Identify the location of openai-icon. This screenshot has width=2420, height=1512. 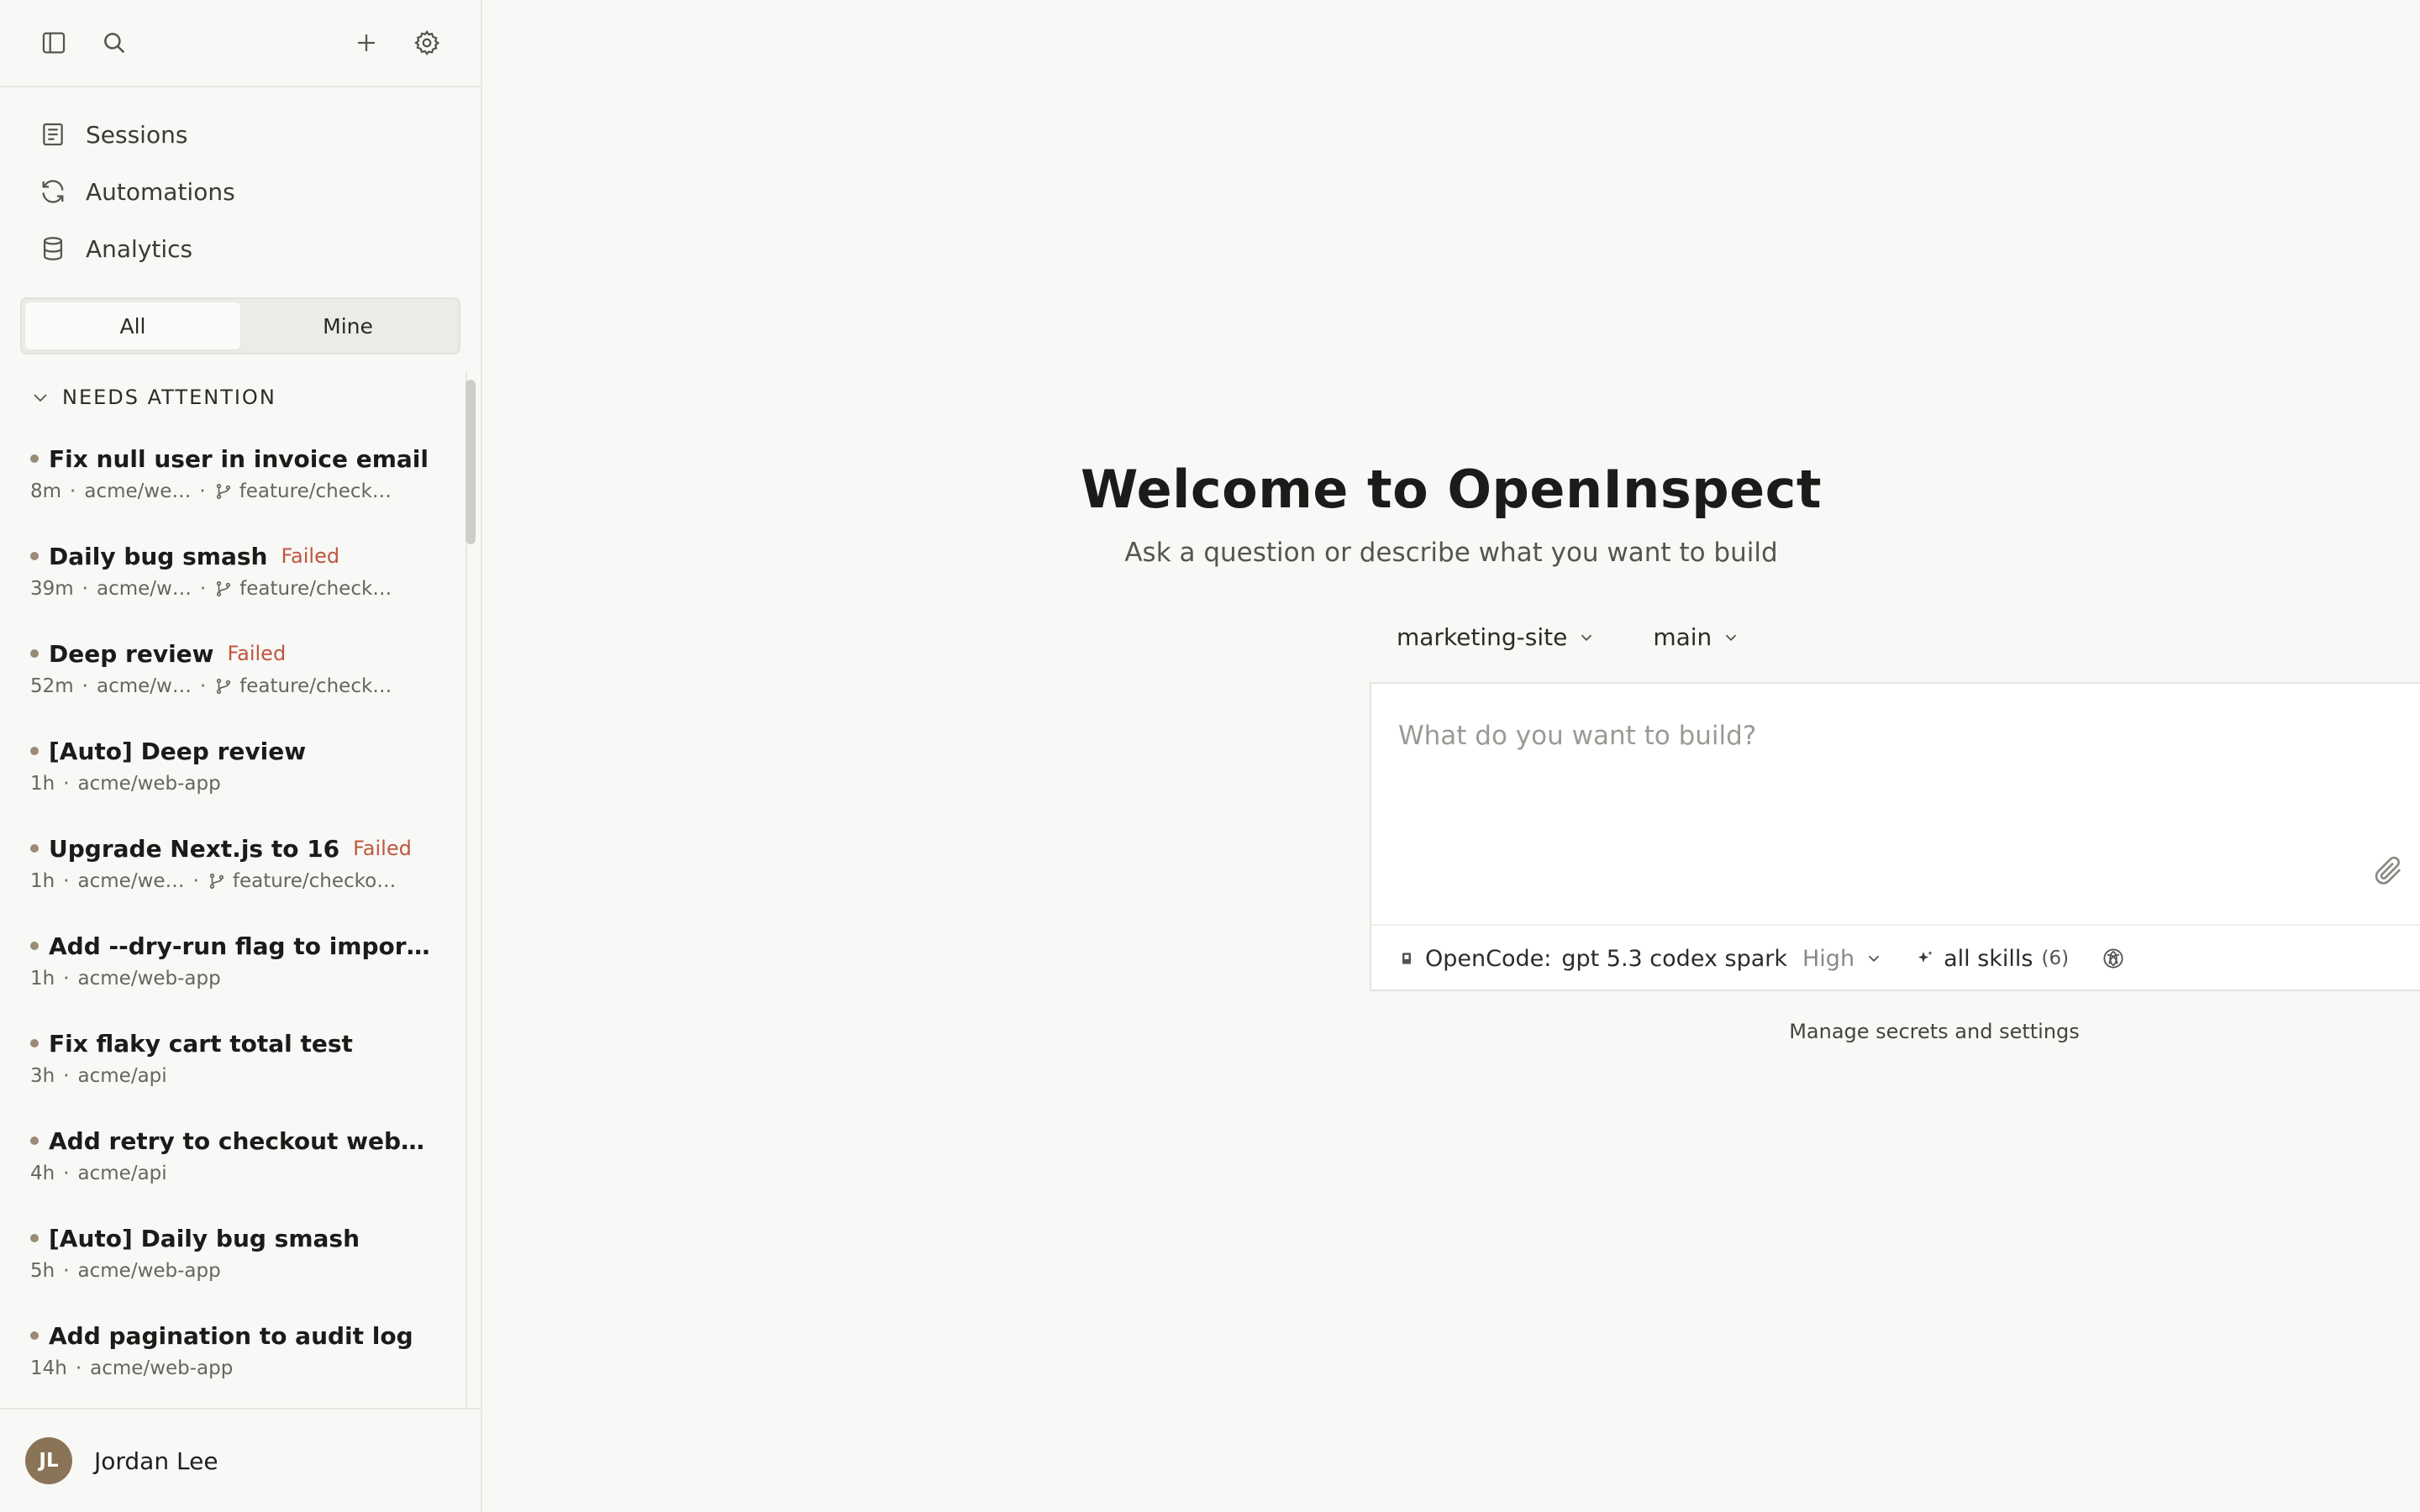
(2113, 958).